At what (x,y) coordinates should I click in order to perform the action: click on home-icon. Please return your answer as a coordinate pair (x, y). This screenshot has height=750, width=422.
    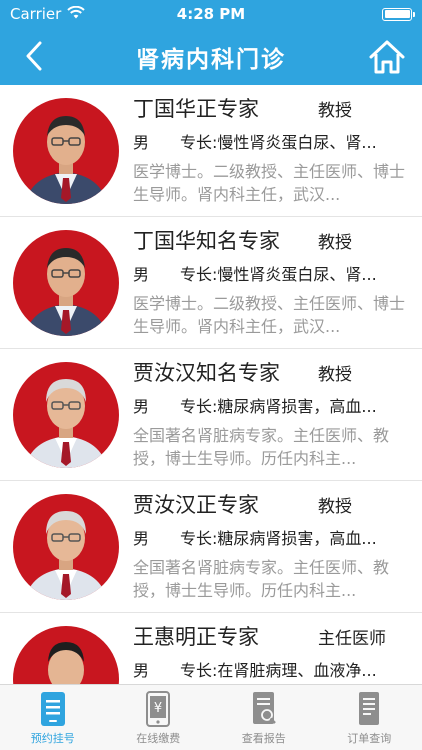
    Looking at the image, I should click on (387, 57).